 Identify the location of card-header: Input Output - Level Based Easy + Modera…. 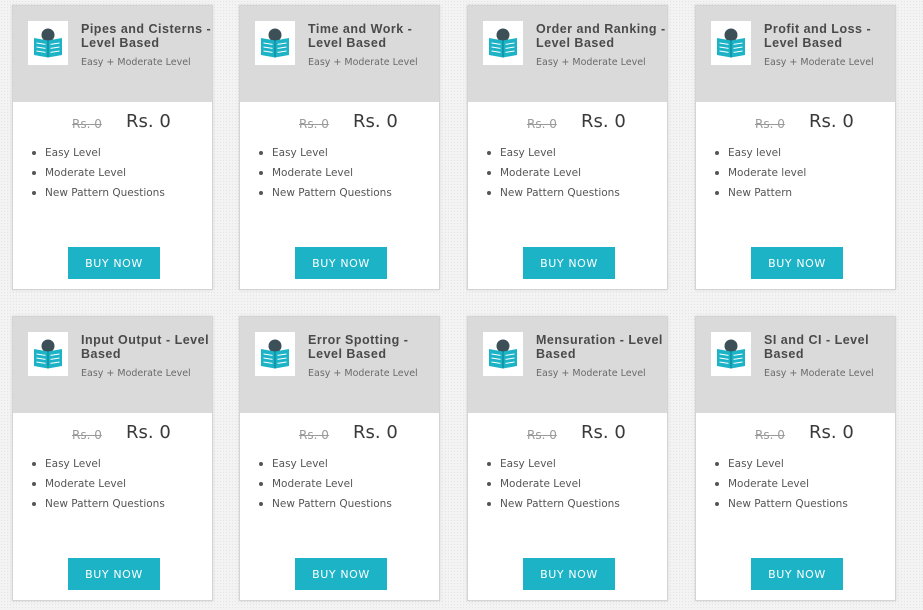
(112, 365).